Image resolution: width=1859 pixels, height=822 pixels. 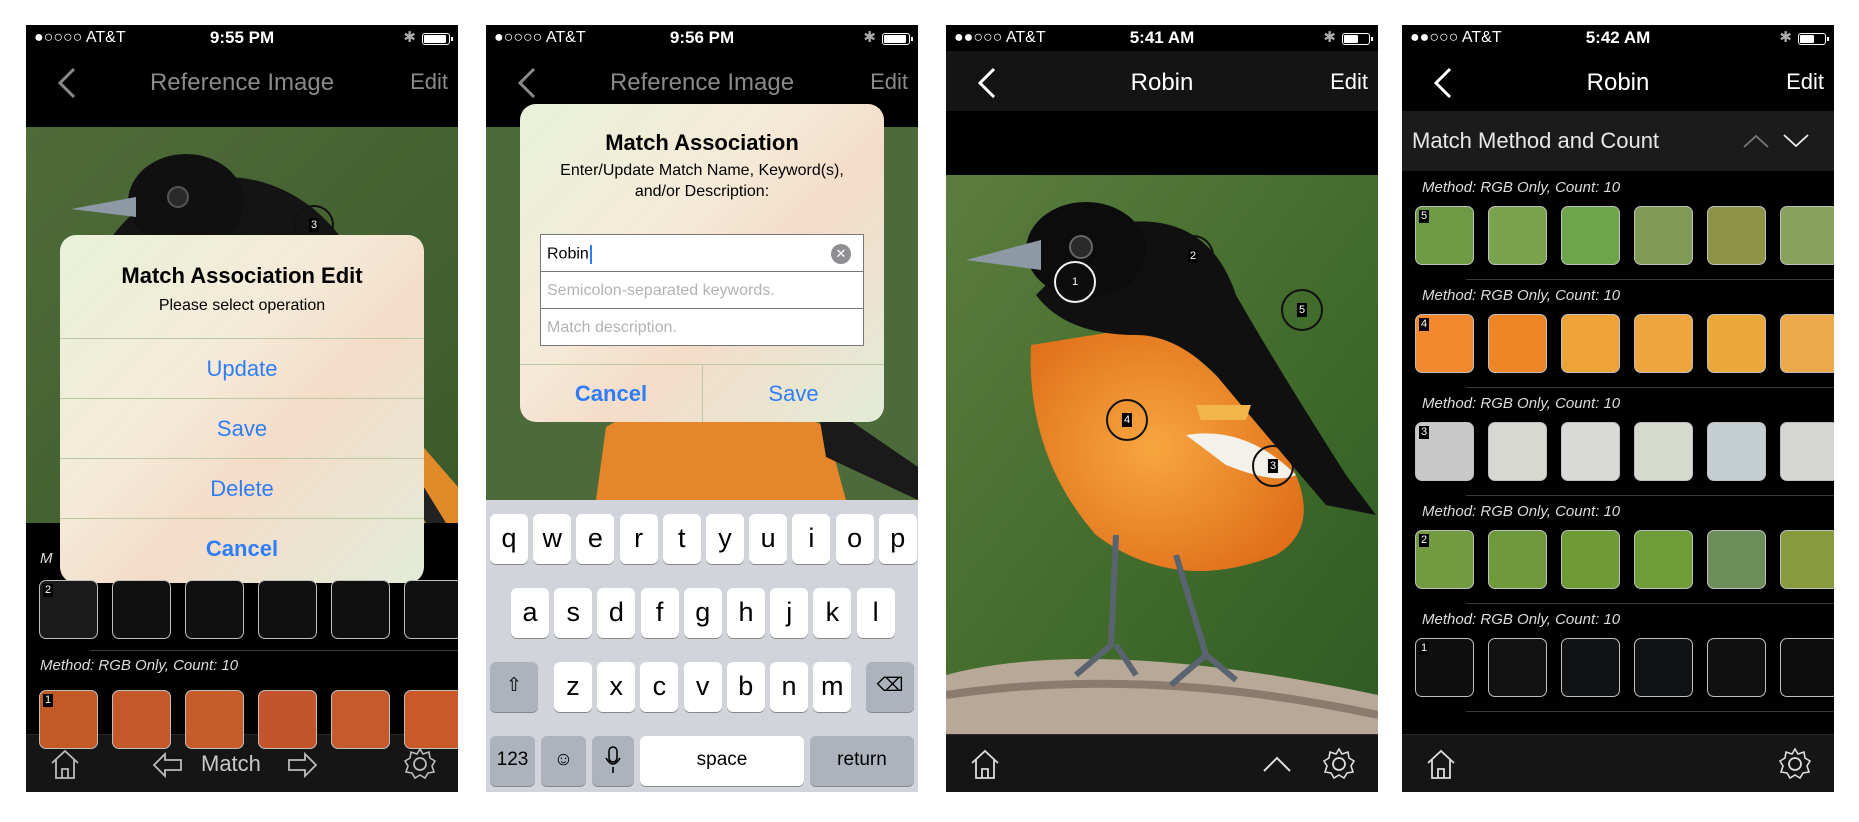 What do you see at coordinates (789, 613) in the screenshot?
I see `key-j: j` at bounding box center [789, 613].